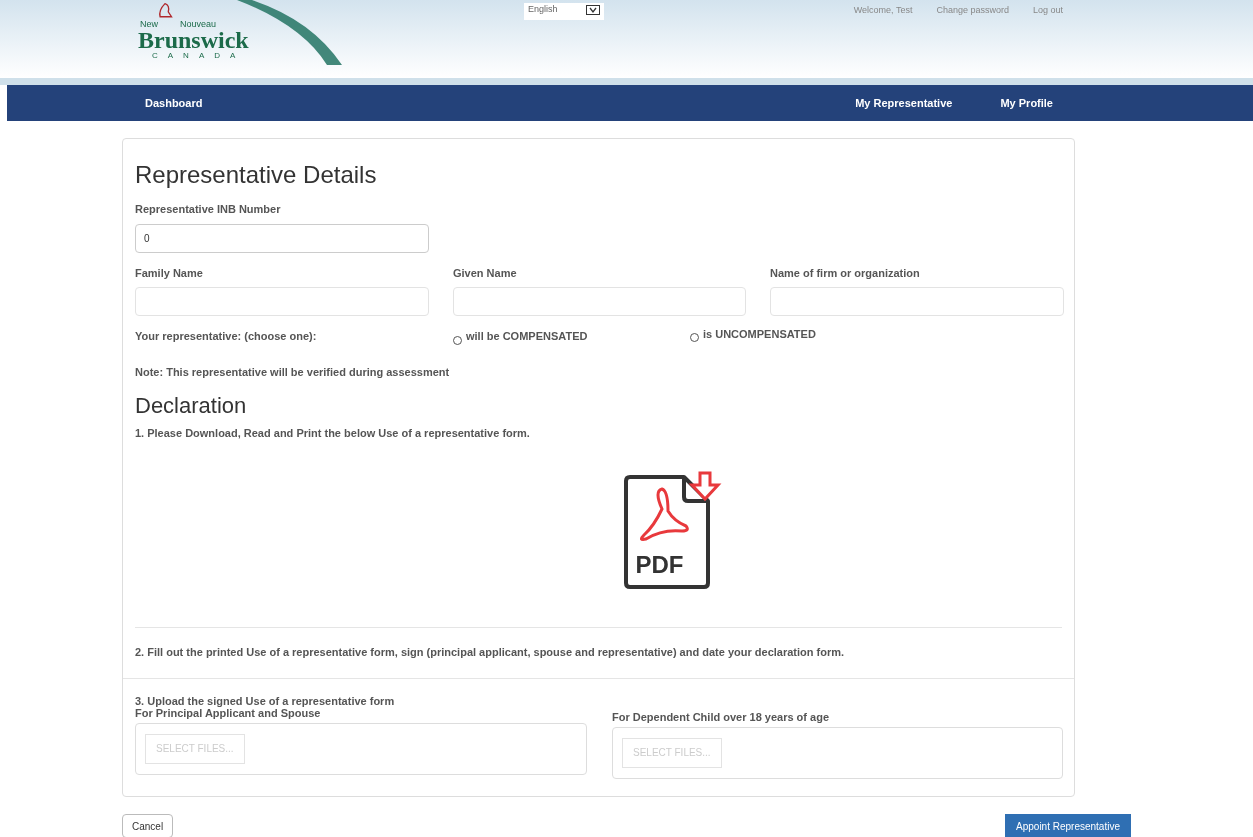 The image size is (1253, 837). I want to click on cancel-button: Cancel, so click(148, 825).